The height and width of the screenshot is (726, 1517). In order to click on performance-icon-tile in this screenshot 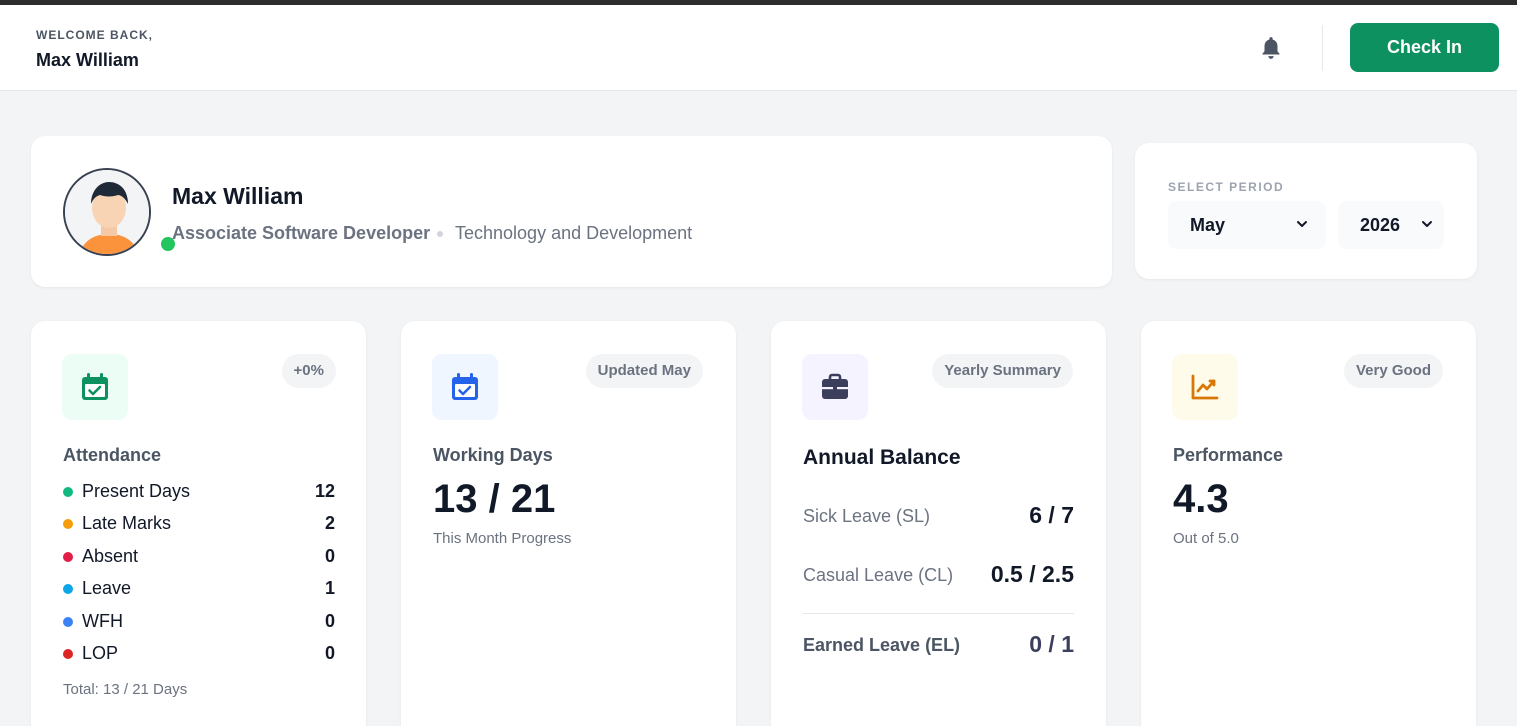, I will do `click(1205, 387)`.